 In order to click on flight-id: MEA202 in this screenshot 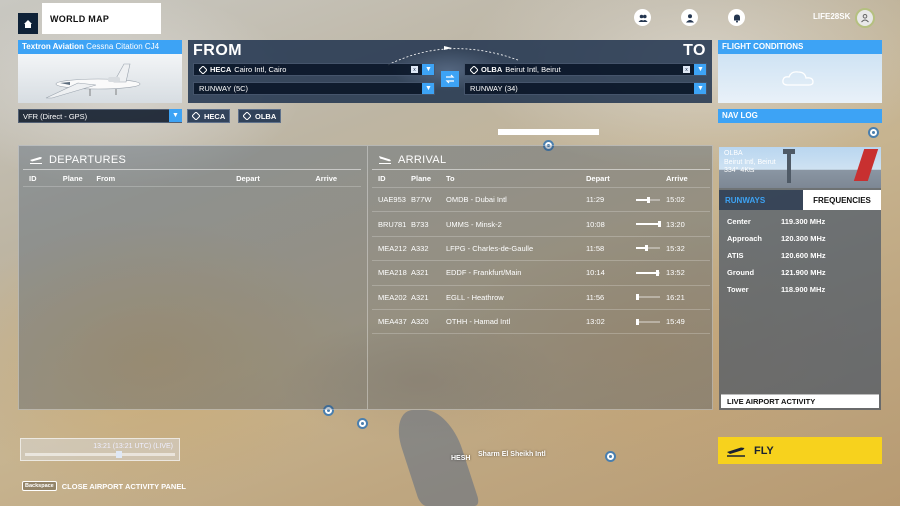, I will do `click(392, 297)`.